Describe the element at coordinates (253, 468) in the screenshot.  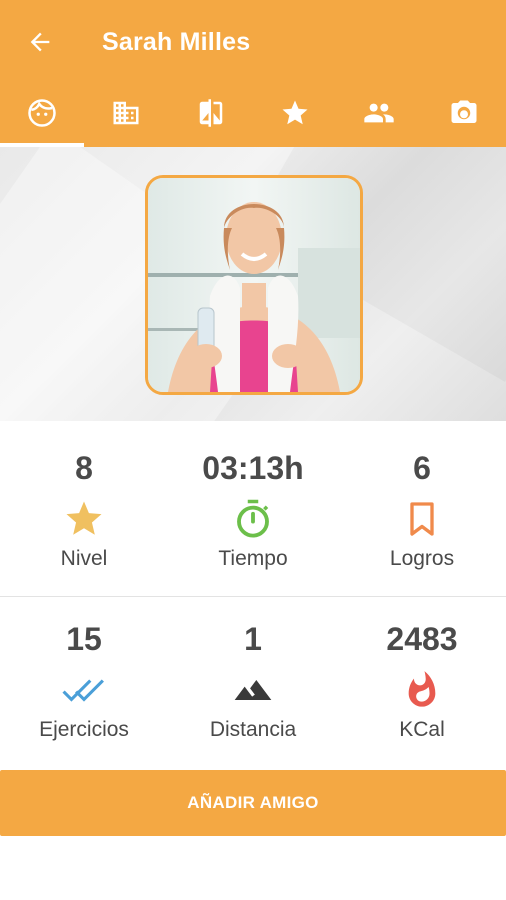
I see `stat-time-value: 03:13h` at that location.